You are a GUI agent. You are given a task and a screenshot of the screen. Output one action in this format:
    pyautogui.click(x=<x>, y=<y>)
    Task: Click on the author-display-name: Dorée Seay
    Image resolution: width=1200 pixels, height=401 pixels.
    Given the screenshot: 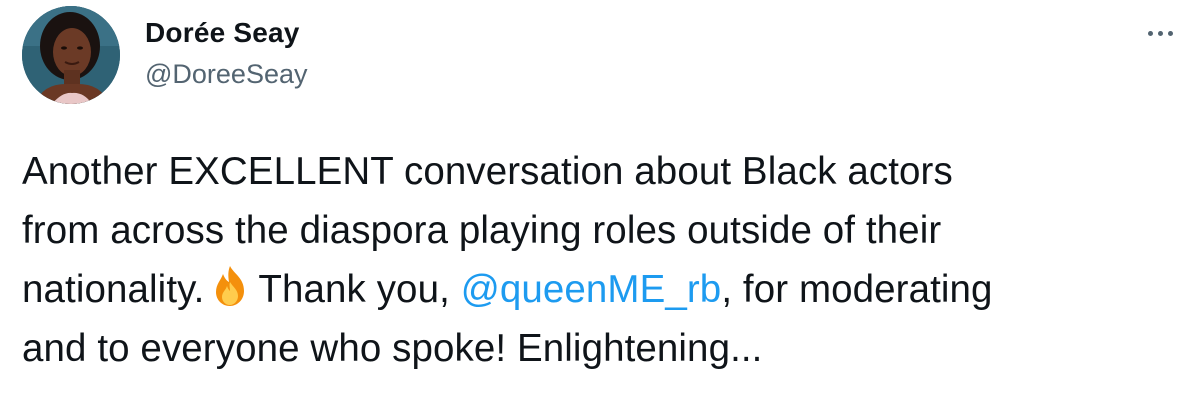 What is the action you would take?
    pyautogui.click(x=226, y=33)
    